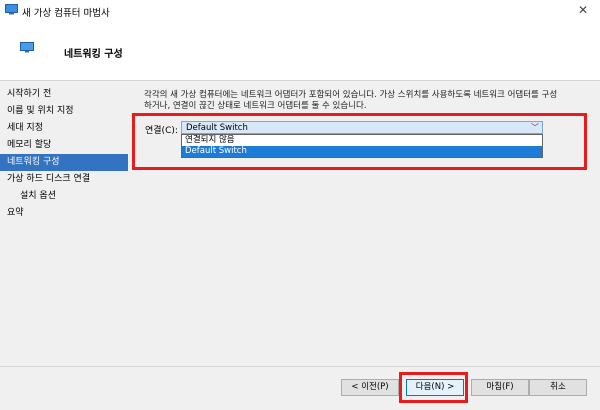 Image resolution: width=600 pixels, height=410 pixels. What do you see at coordinates (64, 162) in the screenshot?
I see `sidebar-item-networking: 네트워킹 구성` at bounding box center [64, 162].